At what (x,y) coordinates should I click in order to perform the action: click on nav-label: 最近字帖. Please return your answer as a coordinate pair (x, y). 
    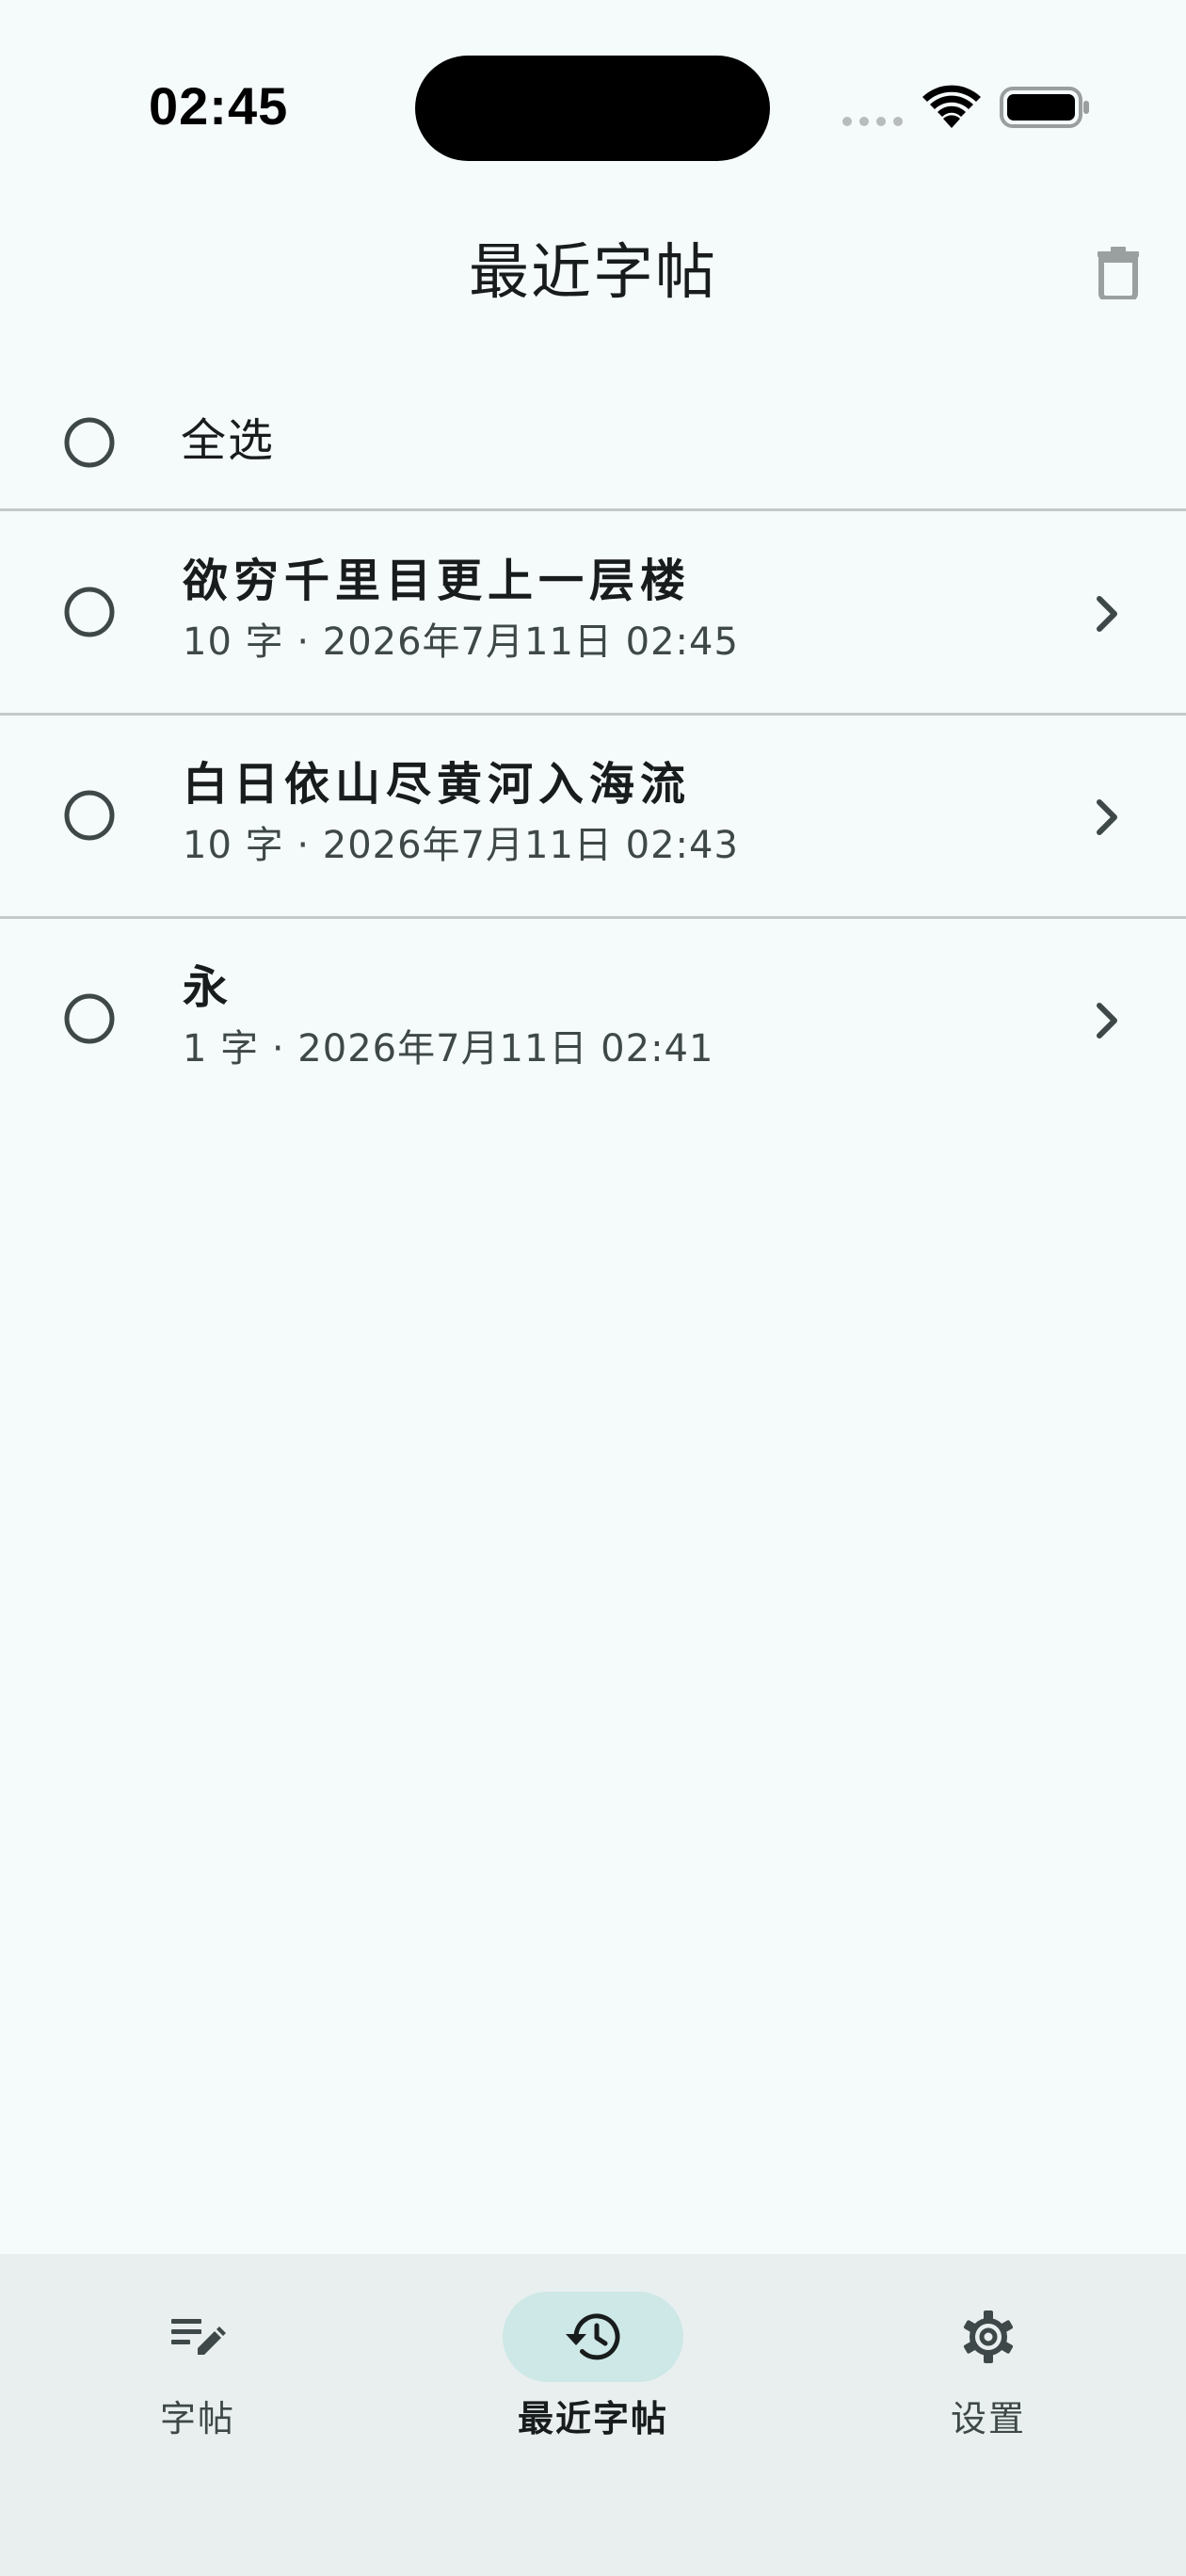
    Looking at the image, I should click on (592, 2418).